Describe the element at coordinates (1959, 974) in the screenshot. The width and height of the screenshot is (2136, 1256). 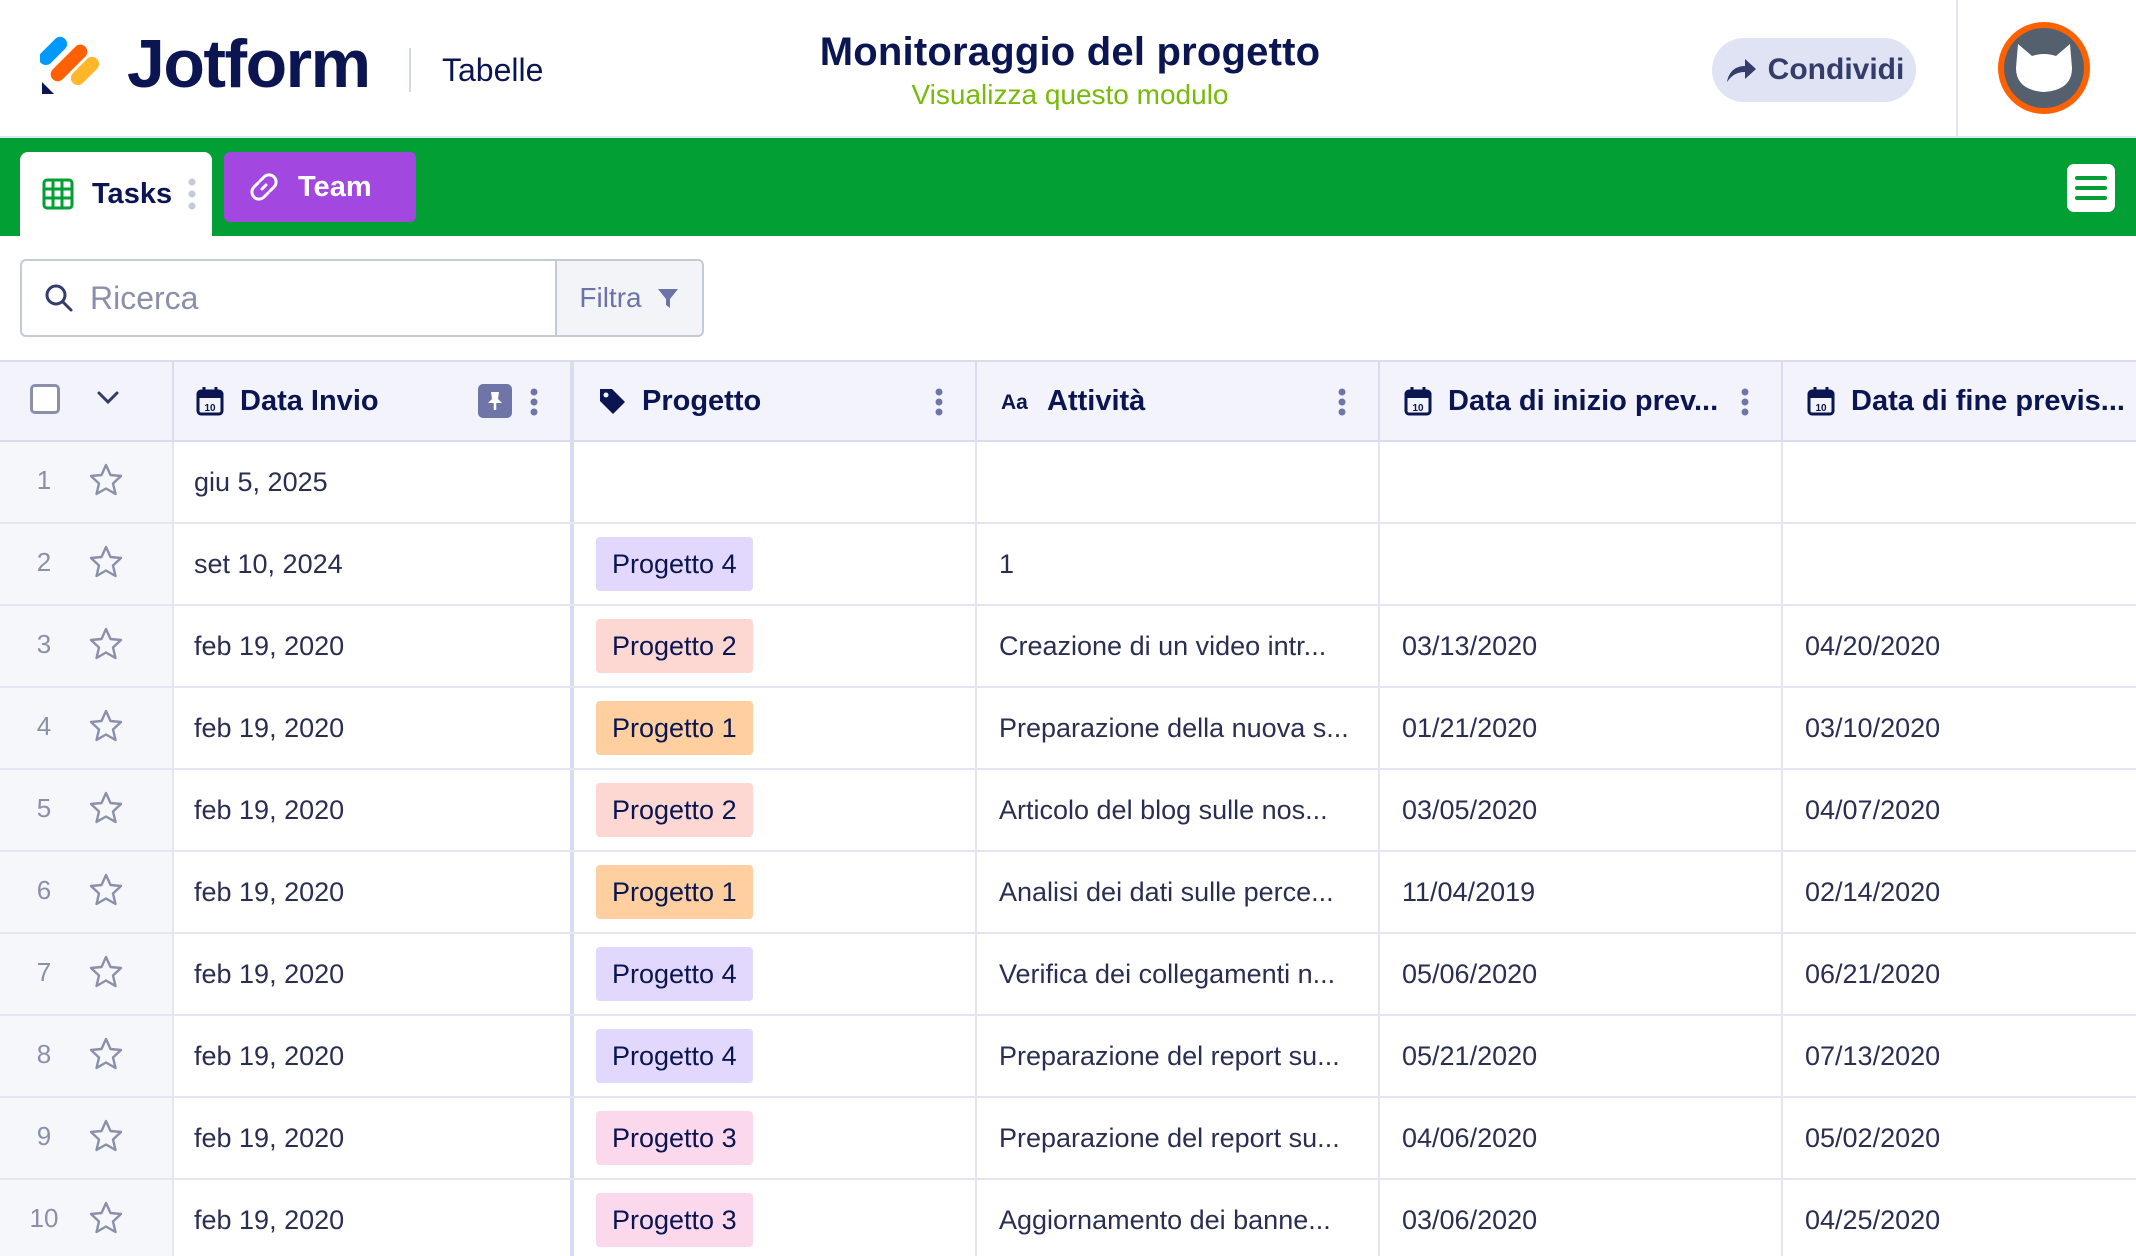
I see `cell-data-fine: 06/21/2020` at that location.